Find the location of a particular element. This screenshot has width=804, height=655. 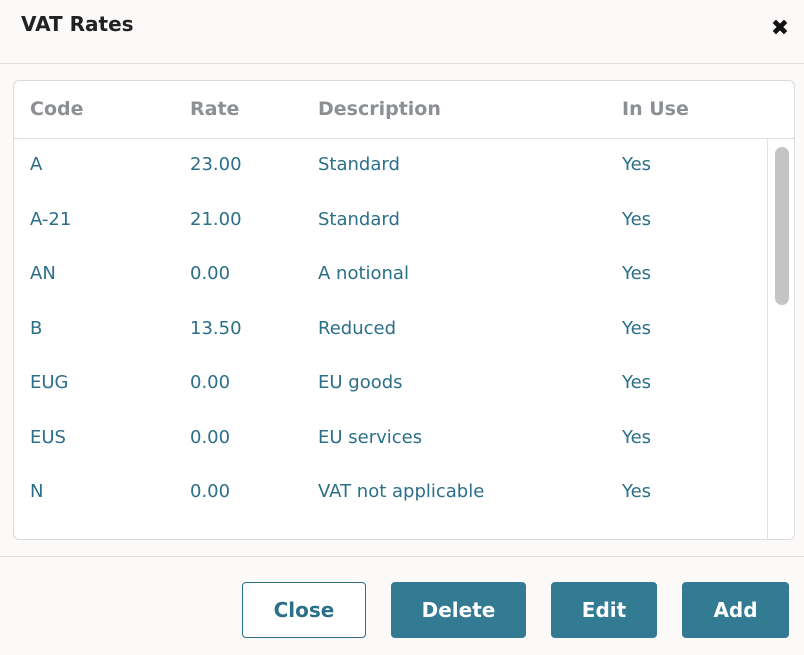

add-button: Add is located at coordinates (735, 610).